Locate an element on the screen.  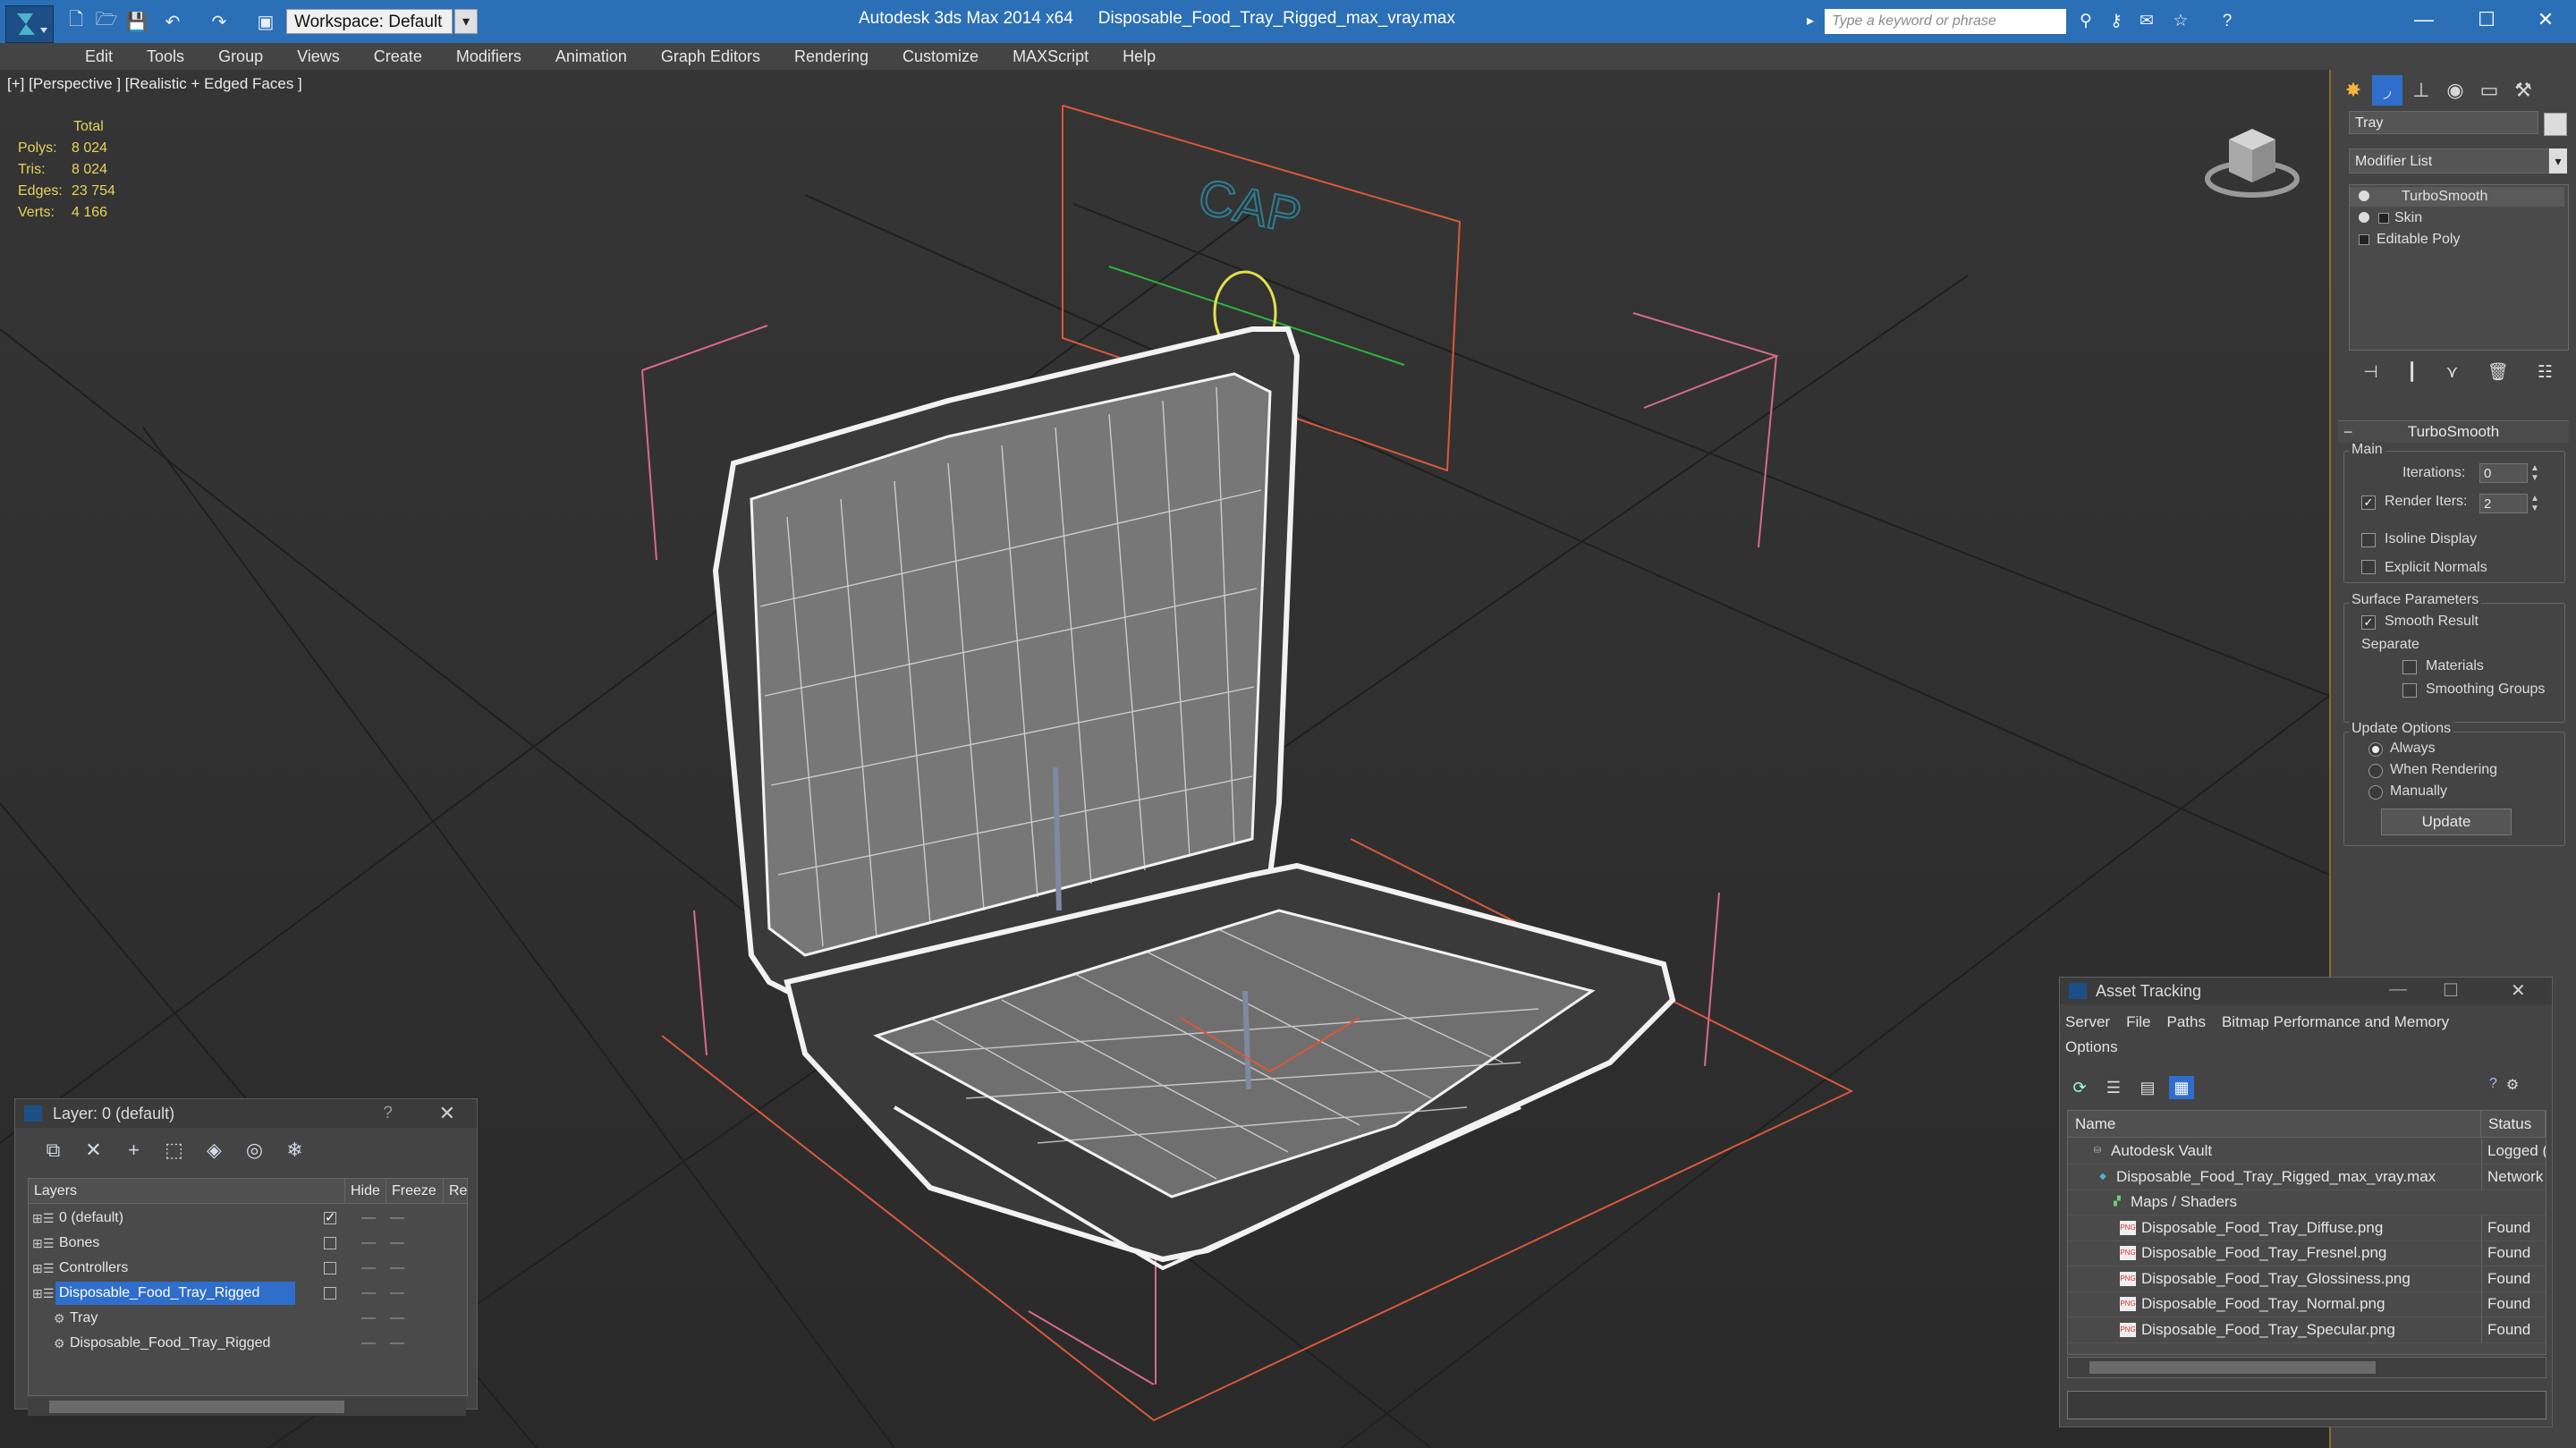
menu-options: Options is located at coordinates (2091, 1046).